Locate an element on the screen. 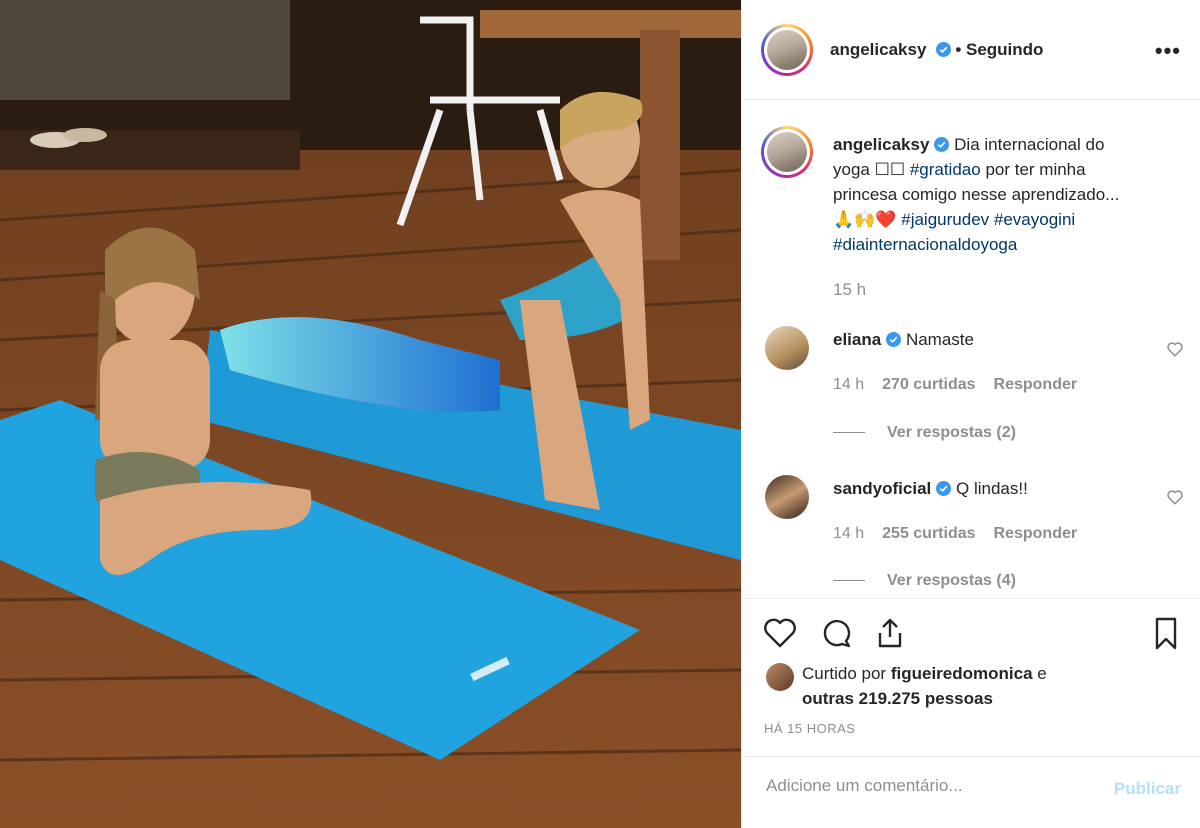  add-comment-bar: Publicar is located at coordinates (971, 792).